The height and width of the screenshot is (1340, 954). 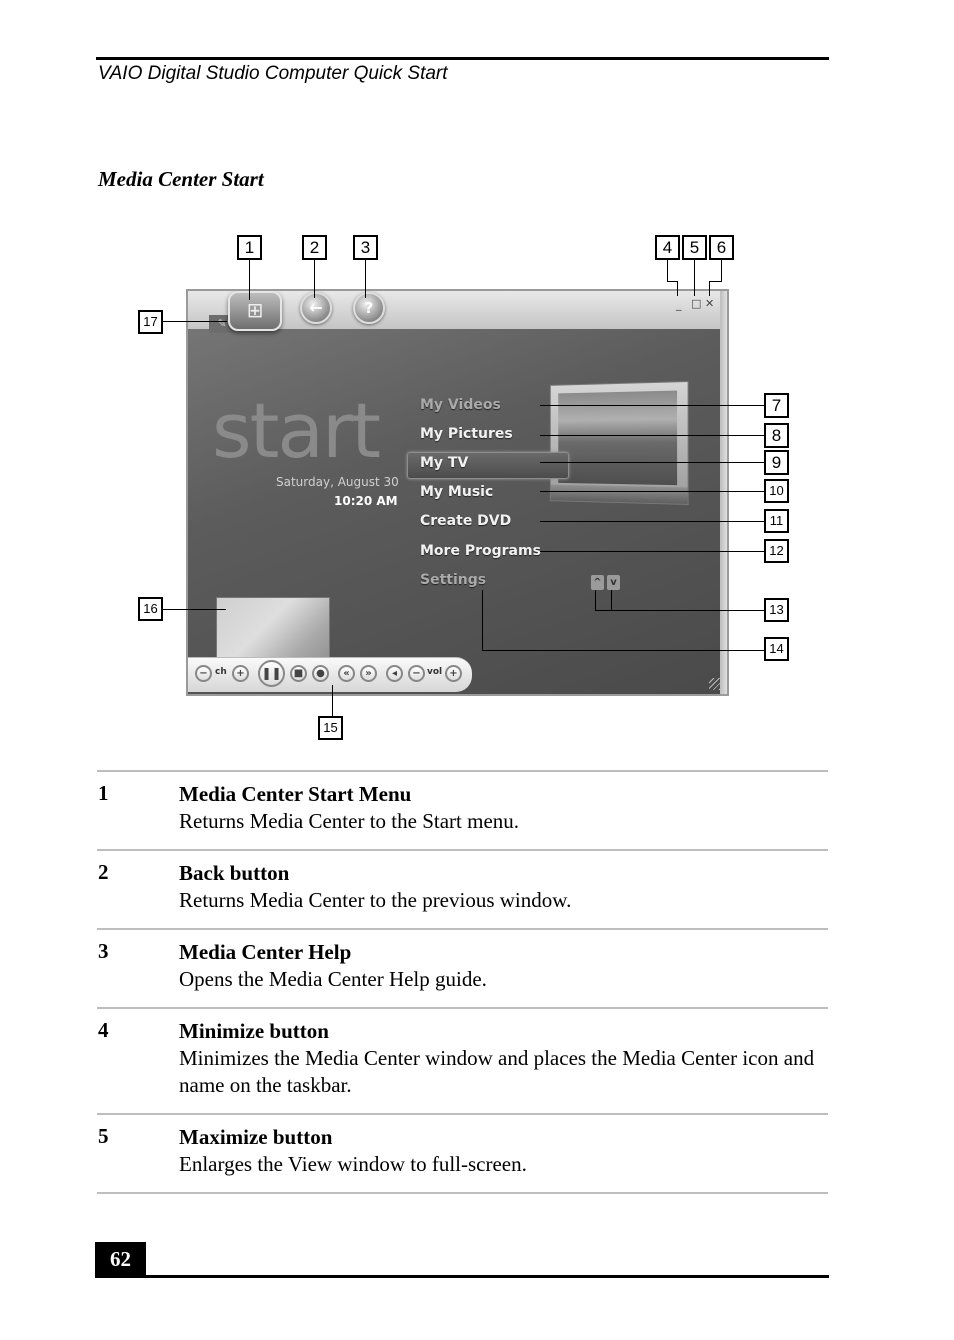 I want to click on menu-item-create-dvd: Create DVD, so click(x=465, y=521).